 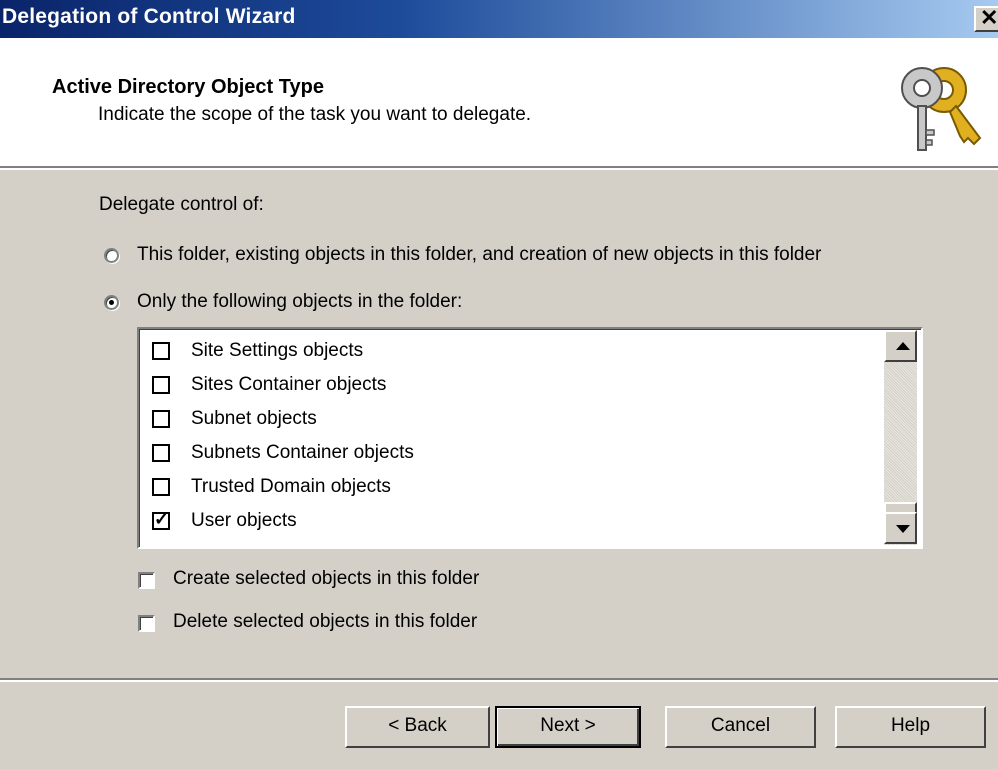 What do you see at coordinates (254, 419) in the screenshot?
I see `list-item-label: Subnet objects` at bounding box center [254, 419].